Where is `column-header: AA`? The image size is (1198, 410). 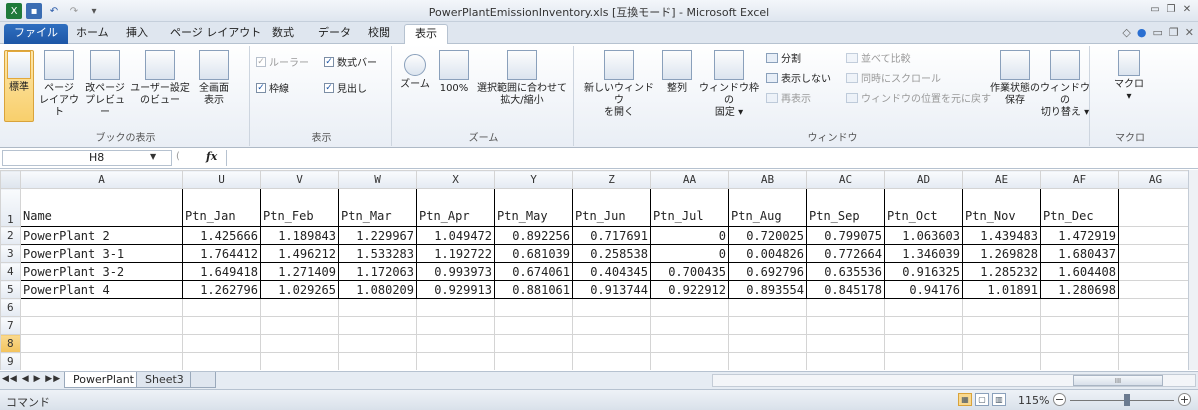
column-header: AA is located at coordinates (689, 179).